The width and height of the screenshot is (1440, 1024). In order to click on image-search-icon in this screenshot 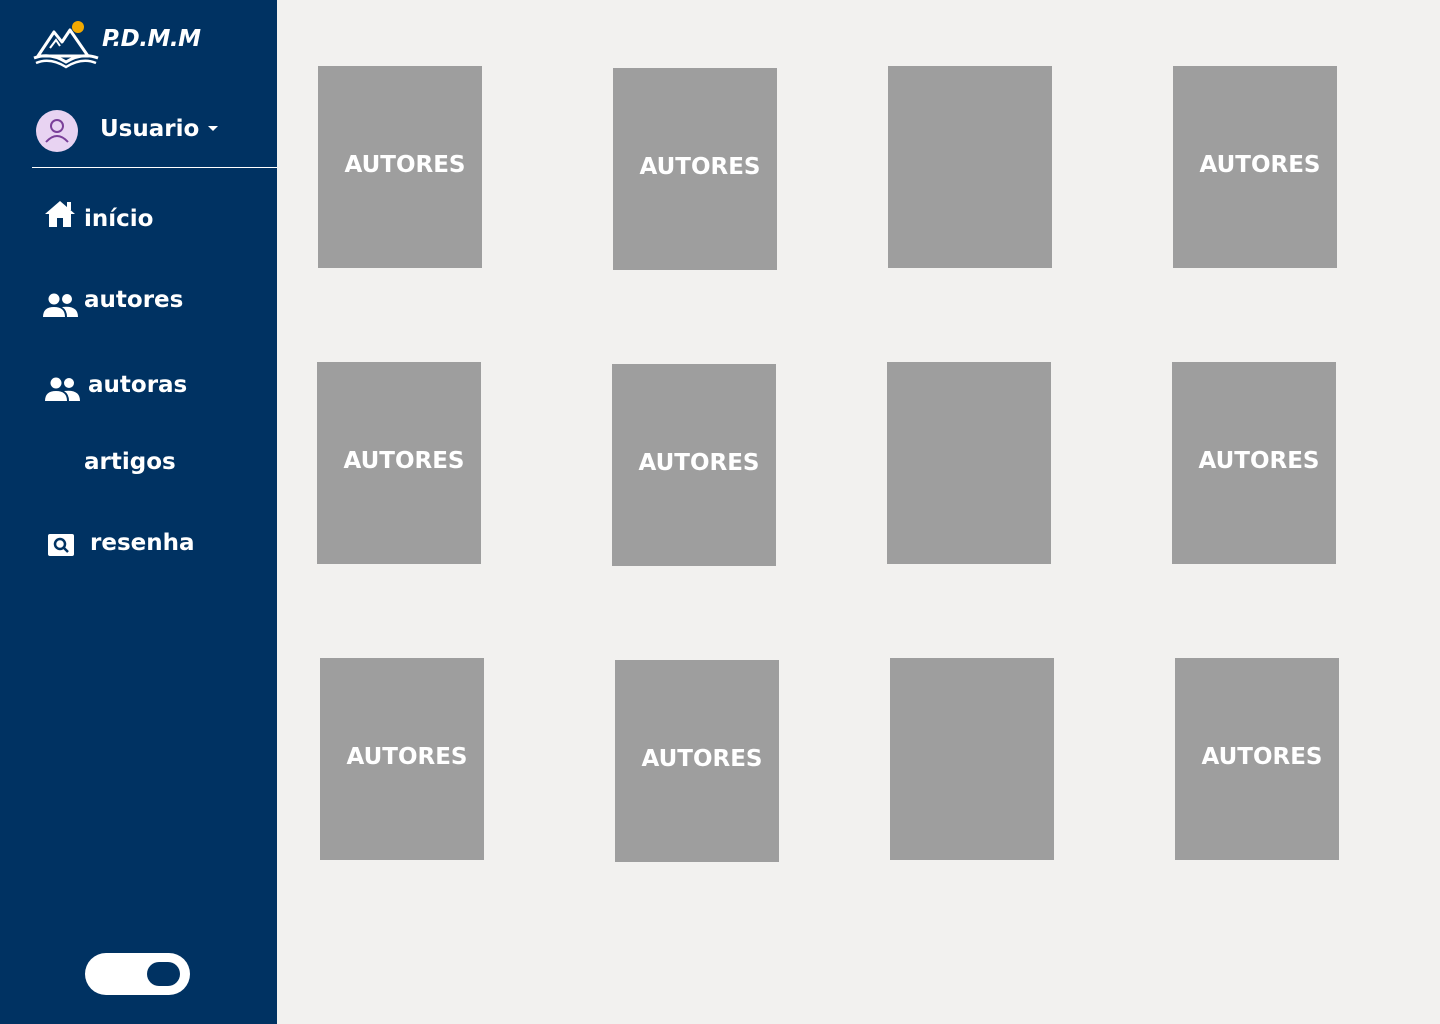, I will do `click(61, 545)`.